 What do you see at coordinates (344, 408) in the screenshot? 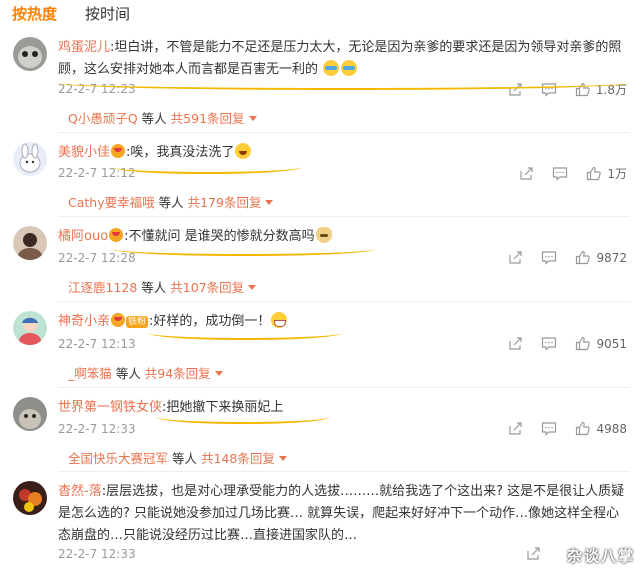
I see `comment-text: 世界第一钢铁女侠:把她撤下来换丽妃上` at bounding box center [344, 408].